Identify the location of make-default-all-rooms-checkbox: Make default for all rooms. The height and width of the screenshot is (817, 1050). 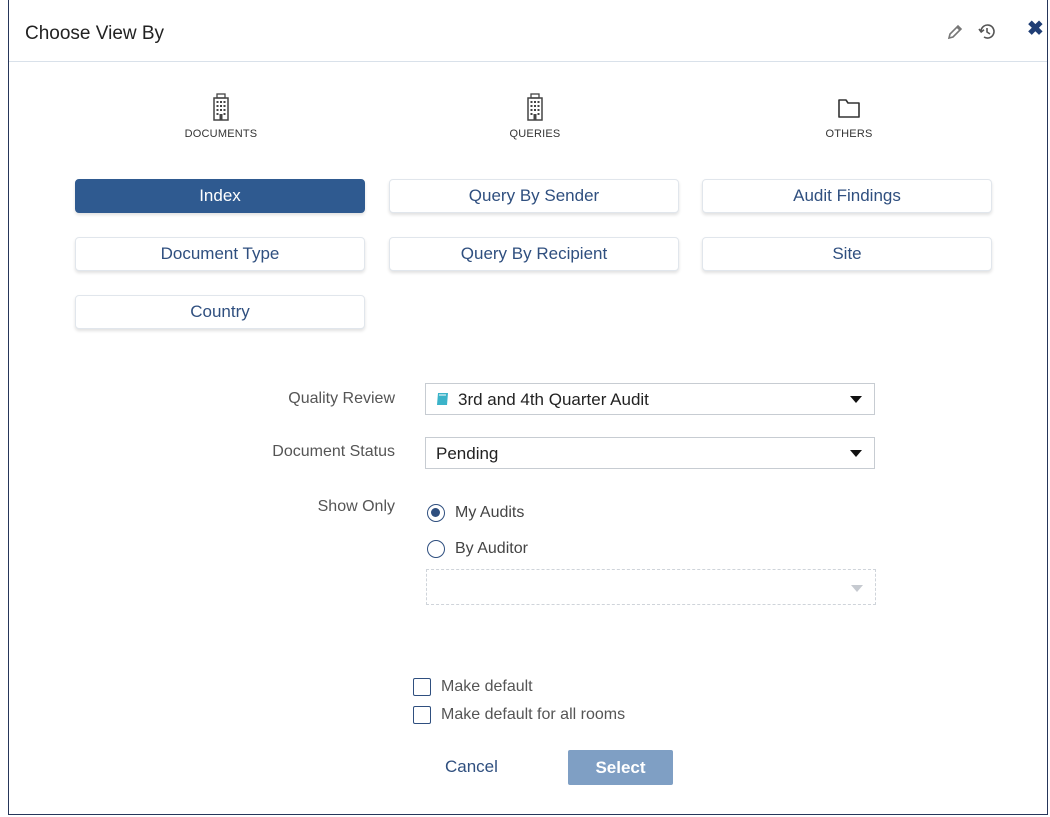
(553, 716).